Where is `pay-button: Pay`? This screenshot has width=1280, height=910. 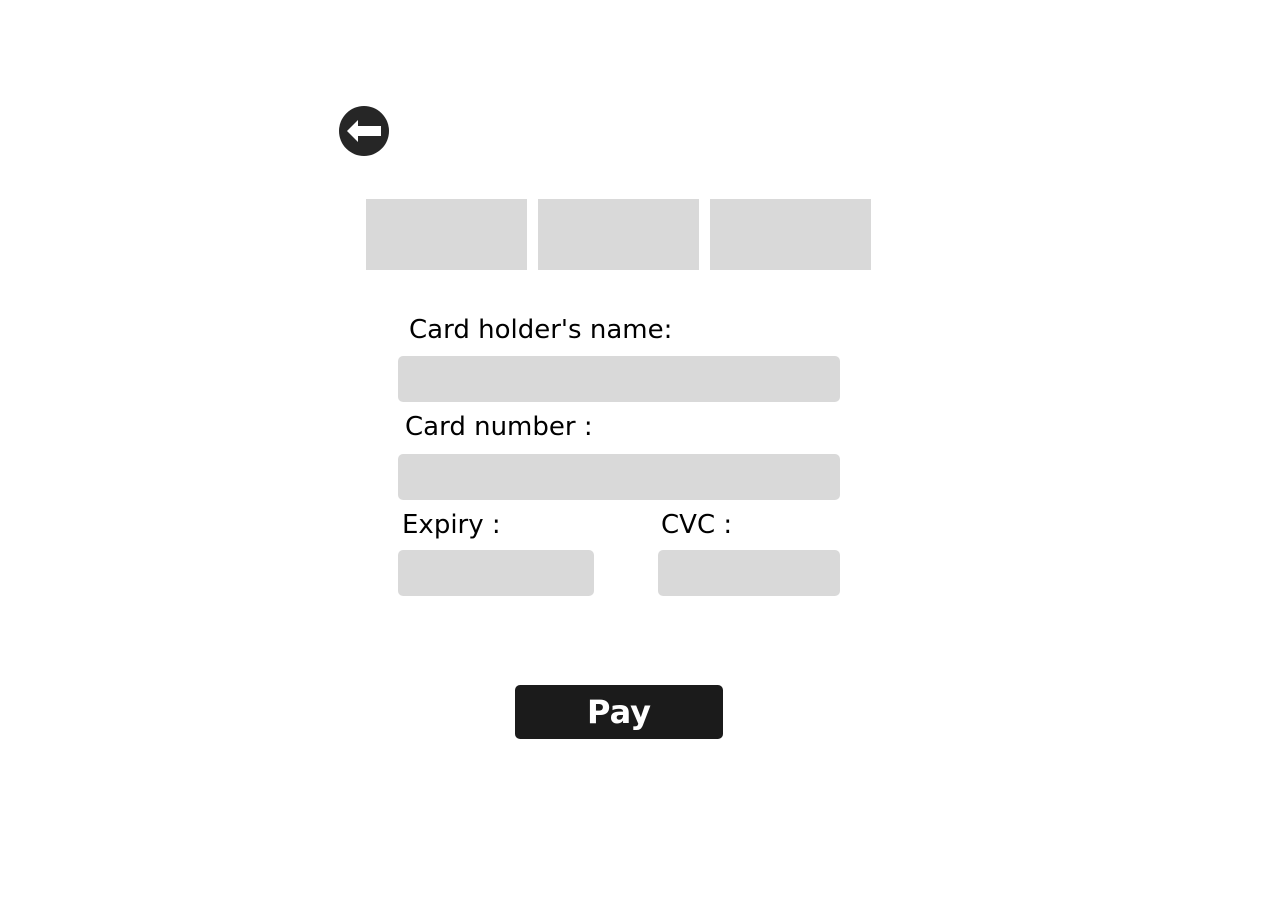 pay-button: Pay is located at coordinates (619, 712).